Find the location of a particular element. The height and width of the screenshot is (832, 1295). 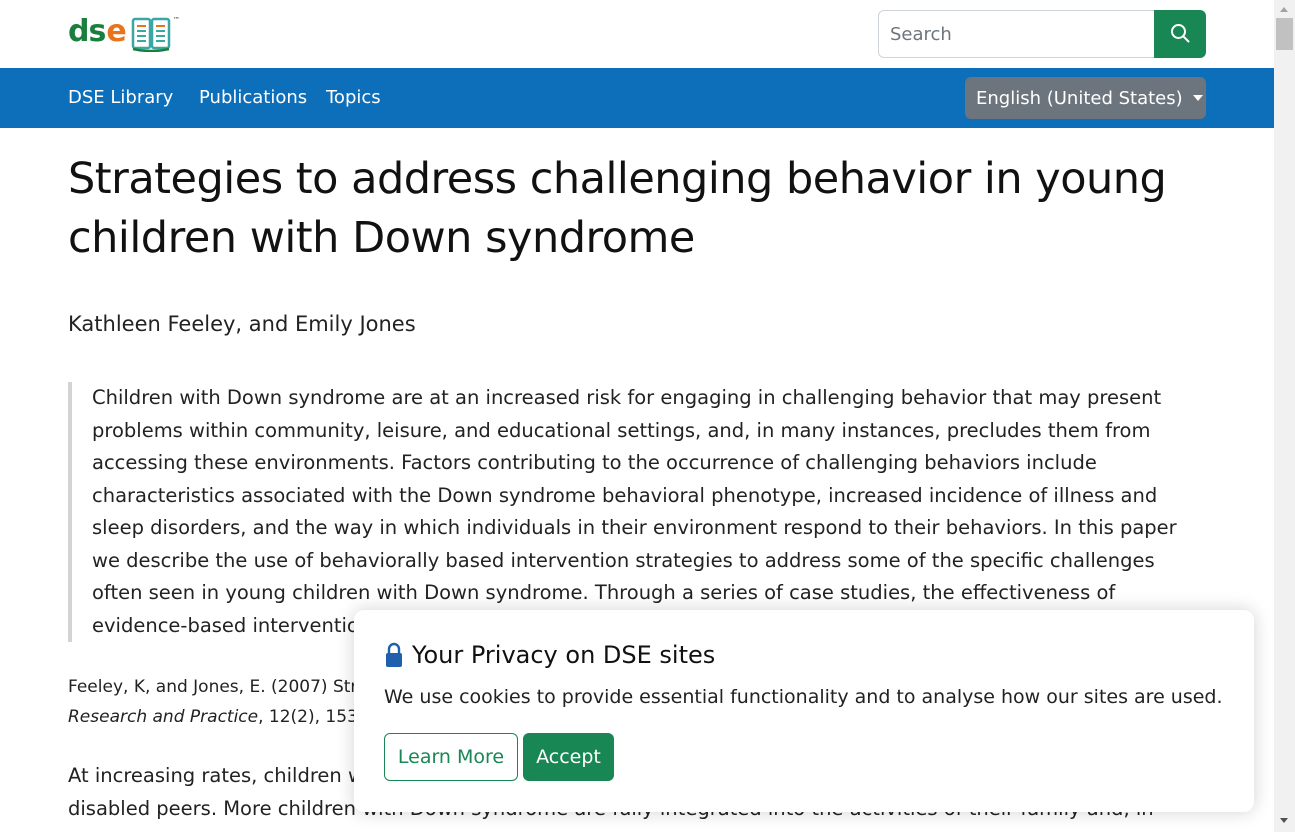

scrollbar-thumb is located at coordinates (1284, 34).